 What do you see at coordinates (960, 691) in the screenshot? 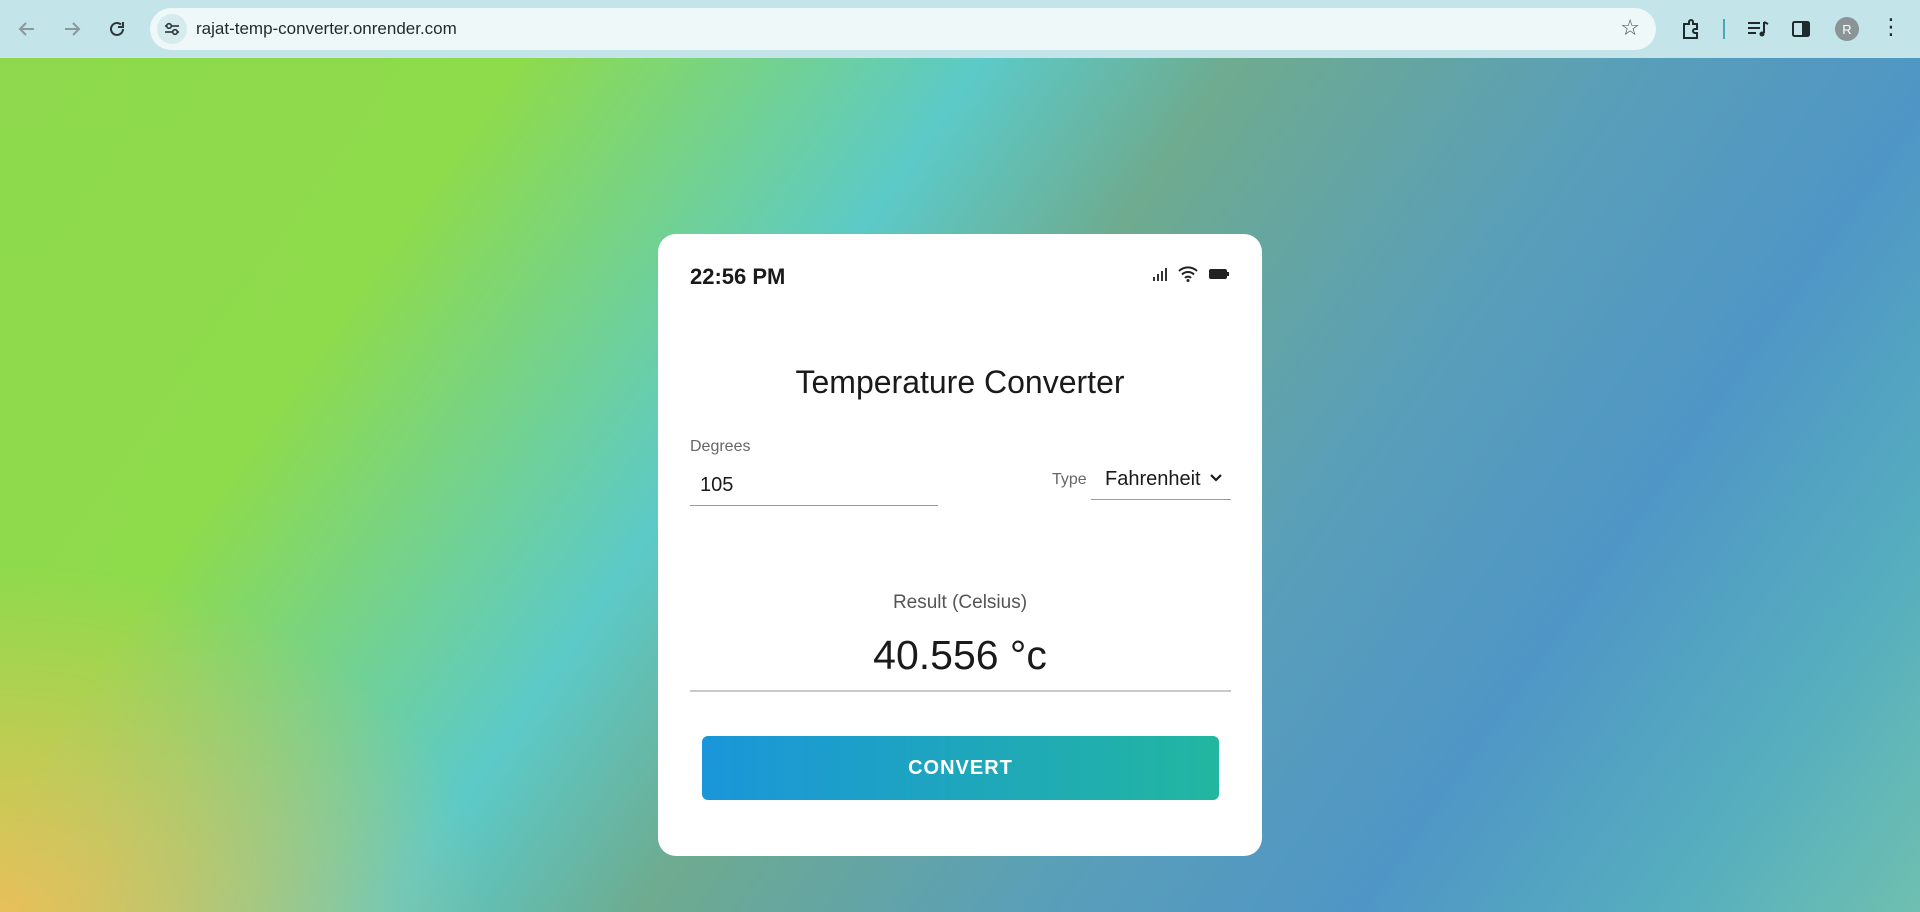
I see `result-underline` at bounding box center [960, 691].